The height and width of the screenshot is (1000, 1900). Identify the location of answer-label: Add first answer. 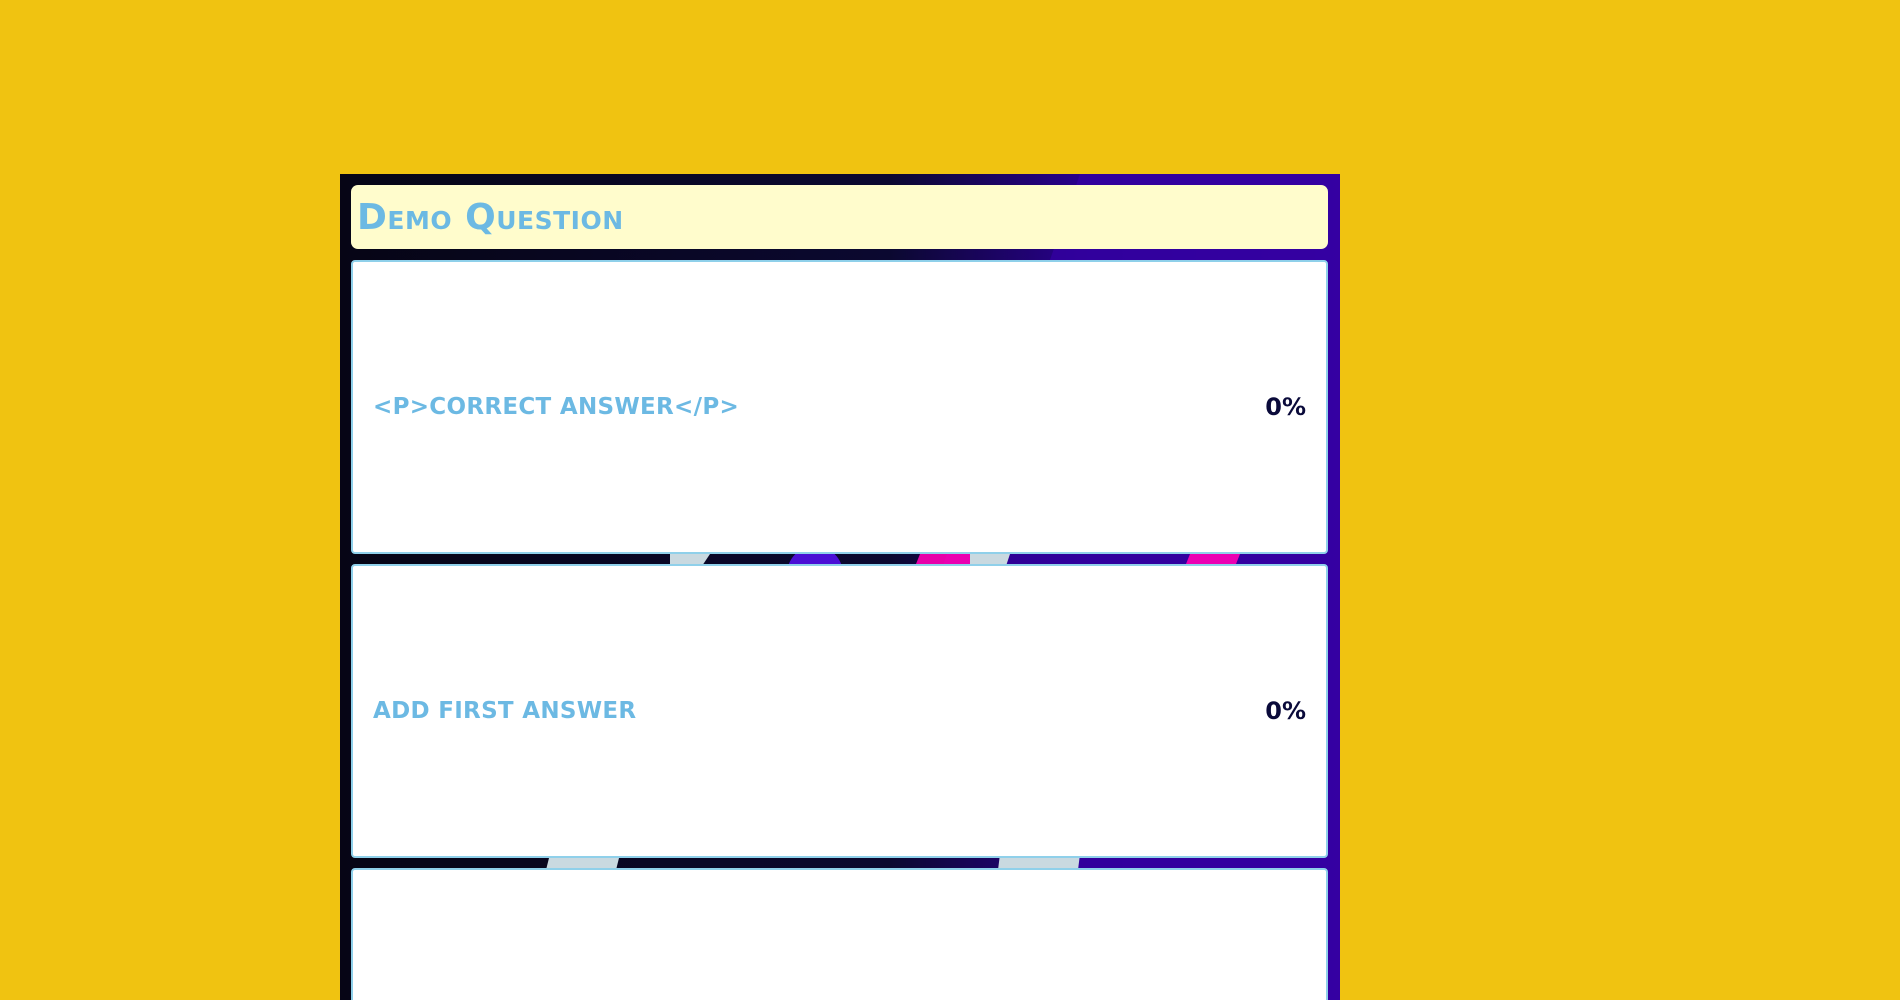
(505, 711).